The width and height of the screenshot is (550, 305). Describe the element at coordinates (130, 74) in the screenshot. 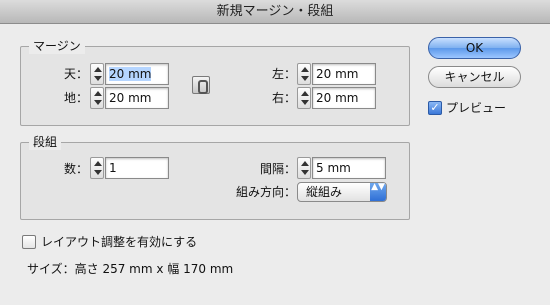

I see `margin-top-value: 20 mm` at that location.